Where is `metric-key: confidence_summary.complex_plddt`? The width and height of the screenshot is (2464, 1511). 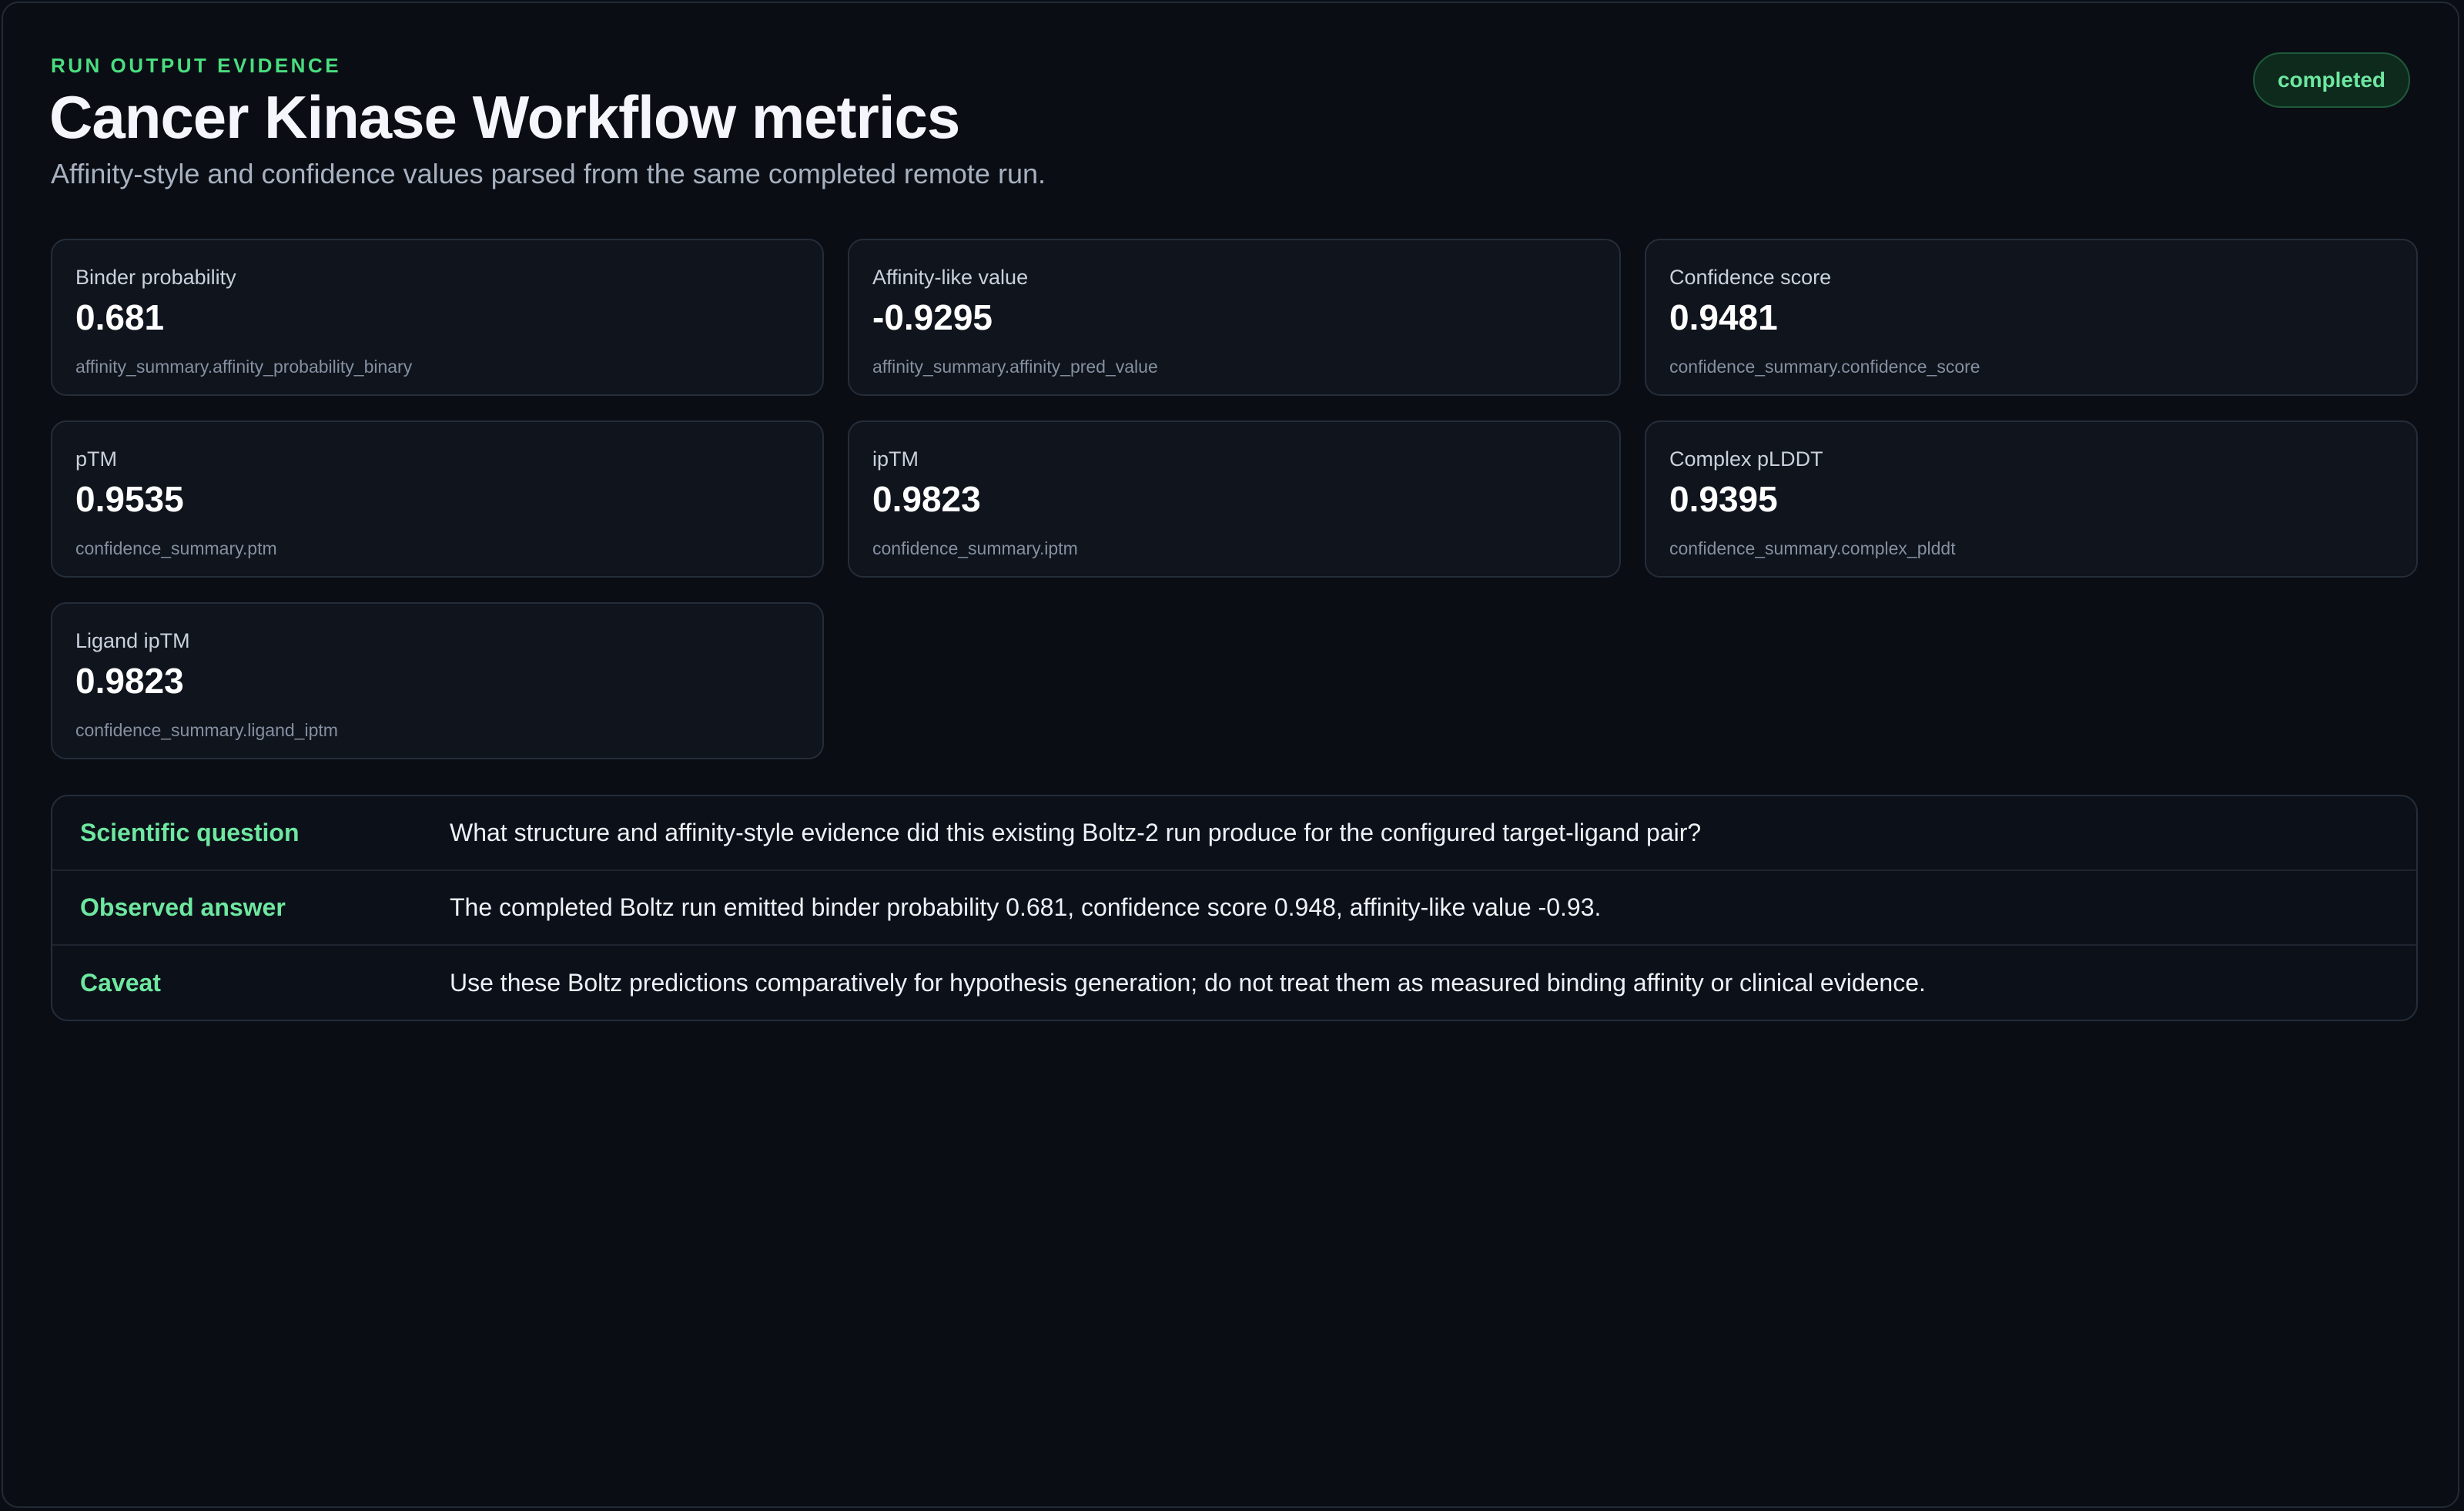 metric-key: confidence_summary.complex_plddt is located at coordinates (1812, 548).